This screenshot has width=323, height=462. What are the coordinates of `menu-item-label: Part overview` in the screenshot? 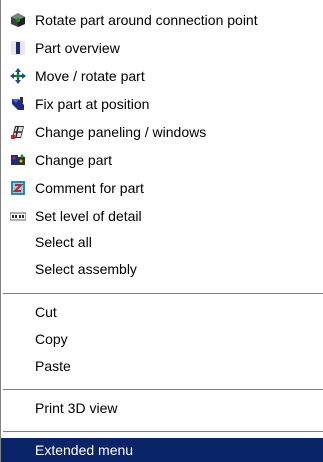 It's located at (77, 48).